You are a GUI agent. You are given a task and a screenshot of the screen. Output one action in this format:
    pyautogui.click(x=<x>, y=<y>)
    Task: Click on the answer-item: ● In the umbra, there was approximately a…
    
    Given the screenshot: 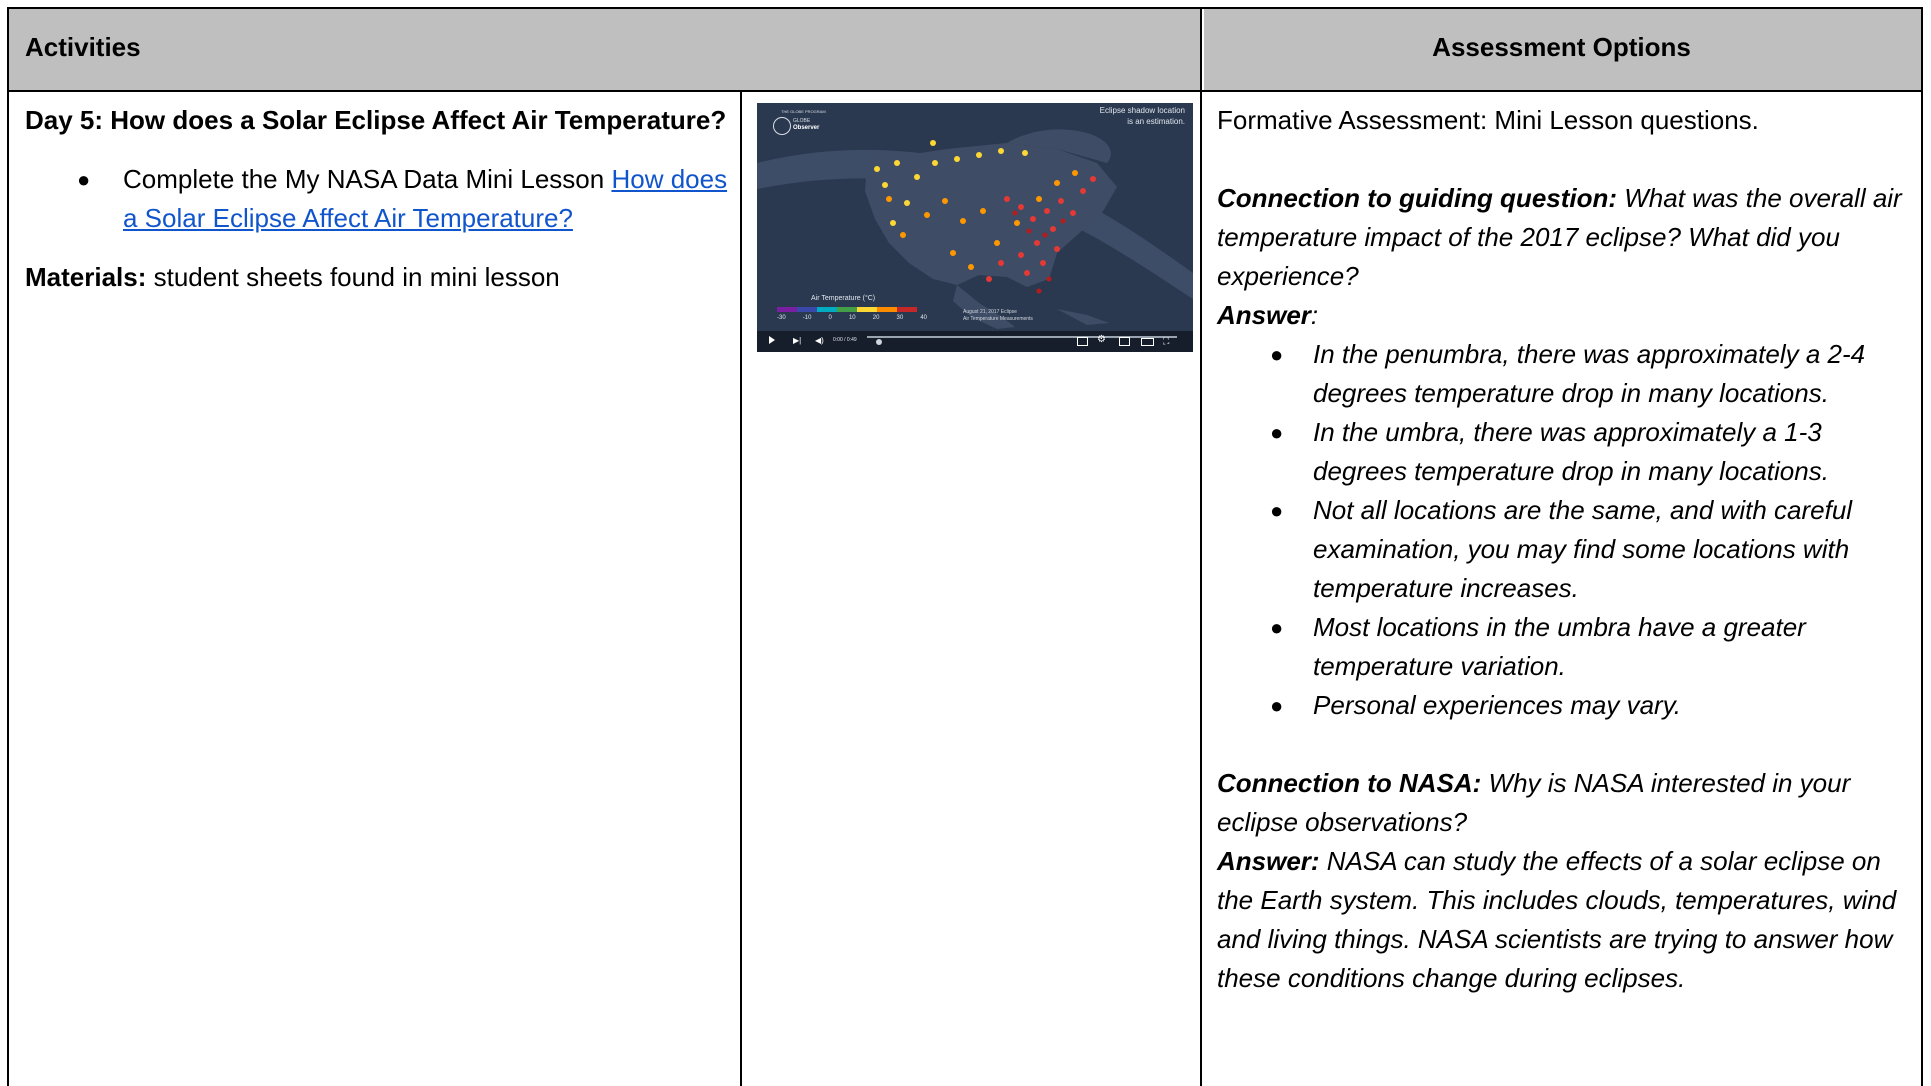 What is the action you would take?
    pyautogui.click(x=1567, y=452)
    